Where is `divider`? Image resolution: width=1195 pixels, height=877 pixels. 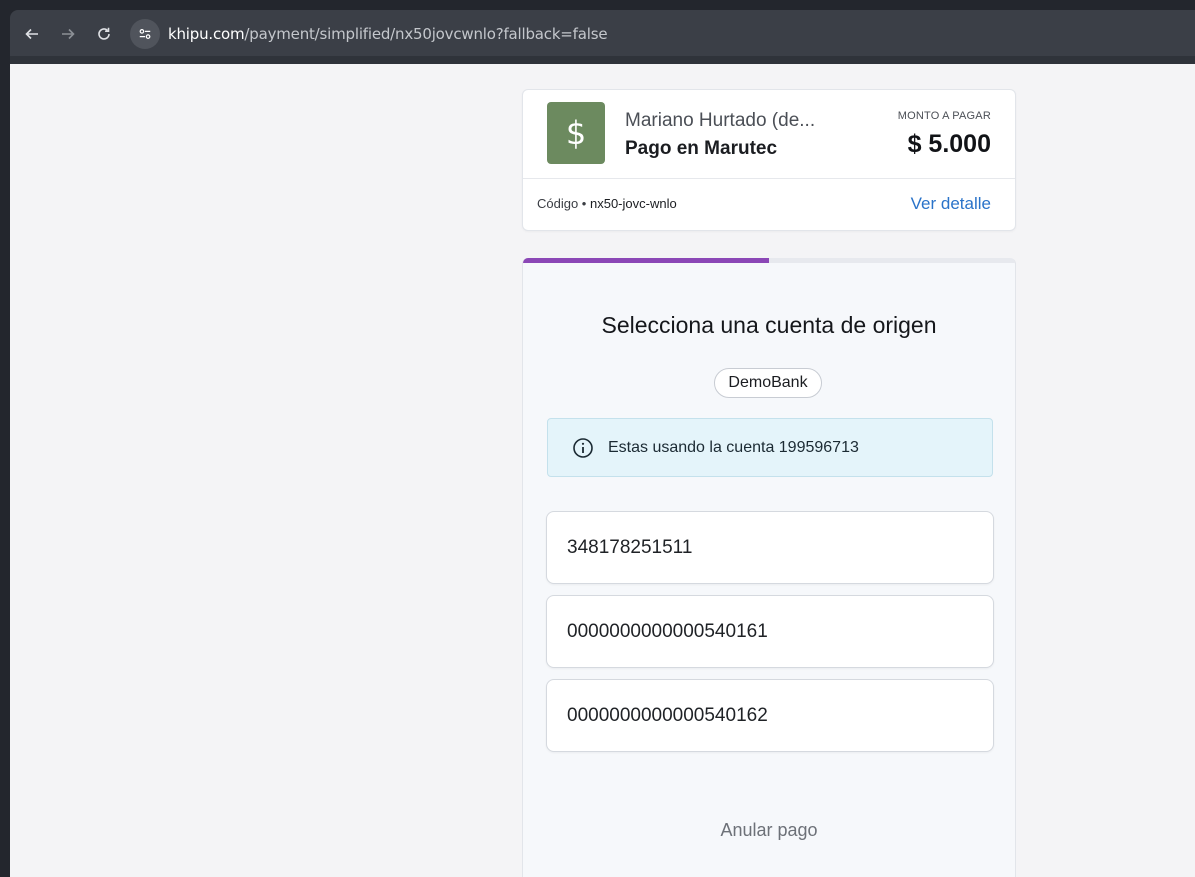
divider is located at coordinates (769, 178).